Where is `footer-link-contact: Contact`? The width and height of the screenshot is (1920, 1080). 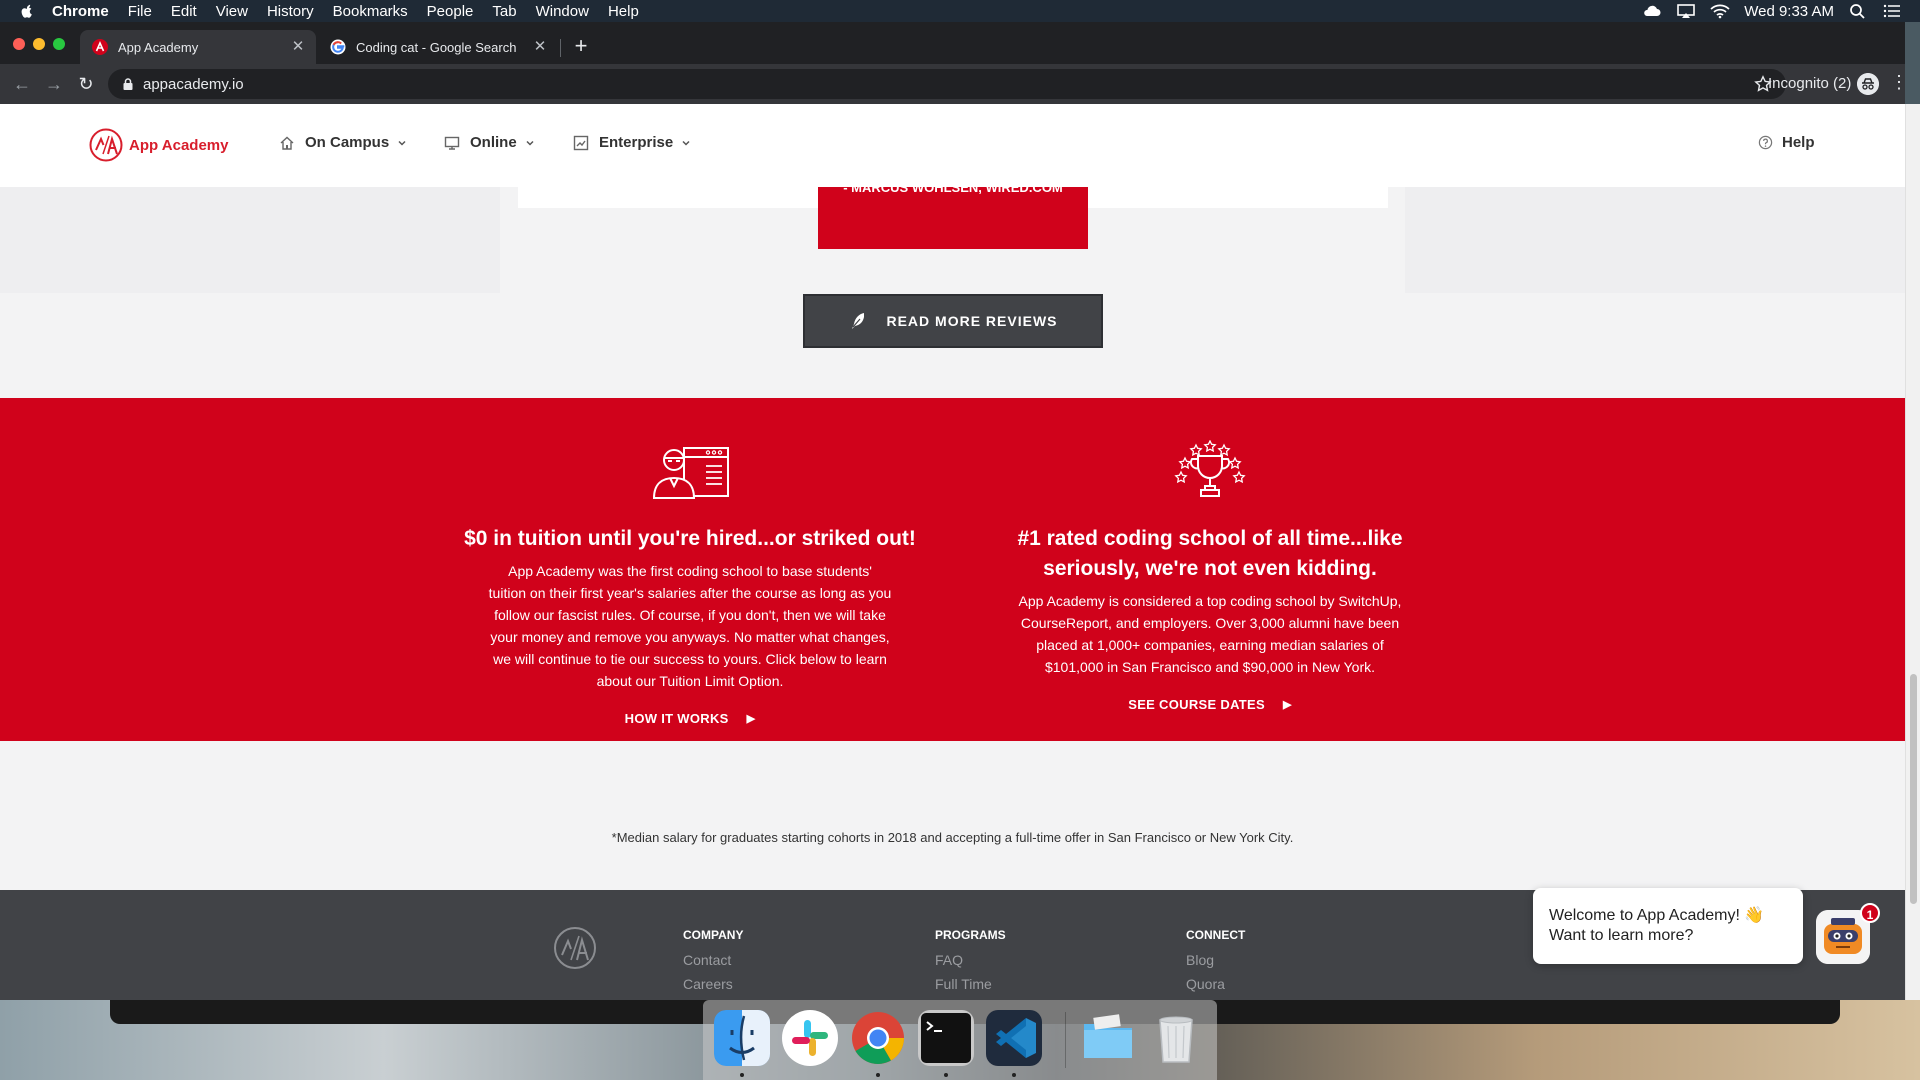 footer-link-contact: Contact is located at coordinates (713, 960).